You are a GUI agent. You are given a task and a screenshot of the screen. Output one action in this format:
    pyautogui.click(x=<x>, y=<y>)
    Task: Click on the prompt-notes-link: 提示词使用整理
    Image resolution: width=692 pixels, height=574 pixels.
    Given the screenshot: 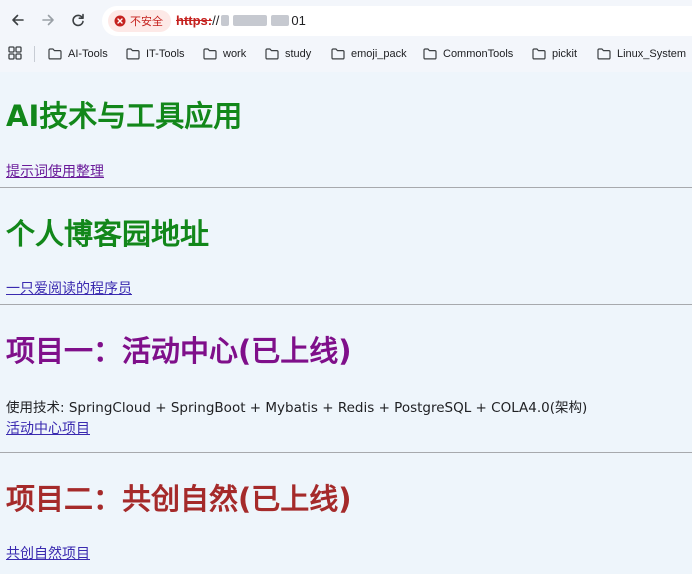 What is the action you would take?
    pyautogui.click(x=55, y=172)
    